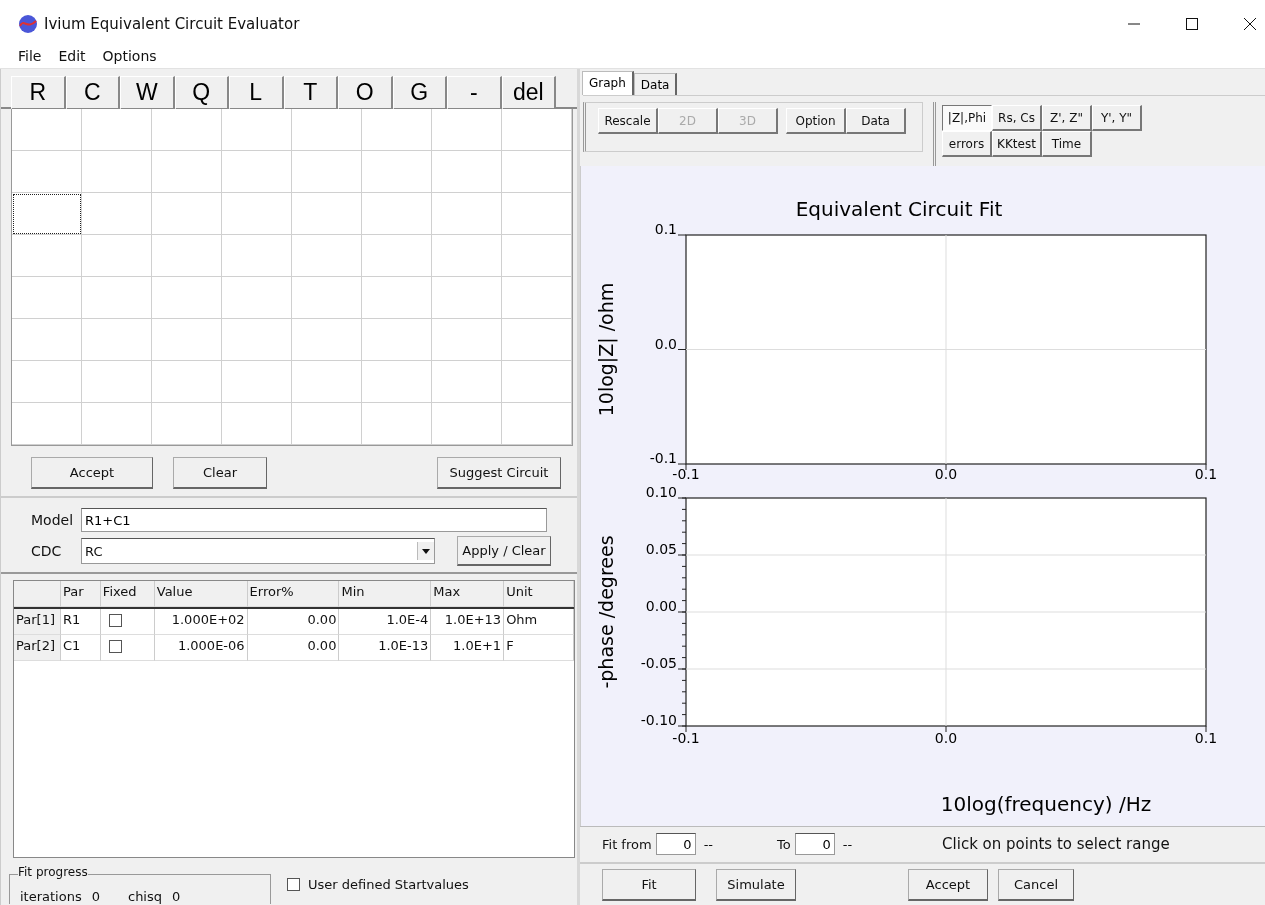 Image resolution: width=1265 pixels, height=905 pixels. Describe the element at coordinates (365, 93) in the screenshot. I see `element-button: O` at that location.